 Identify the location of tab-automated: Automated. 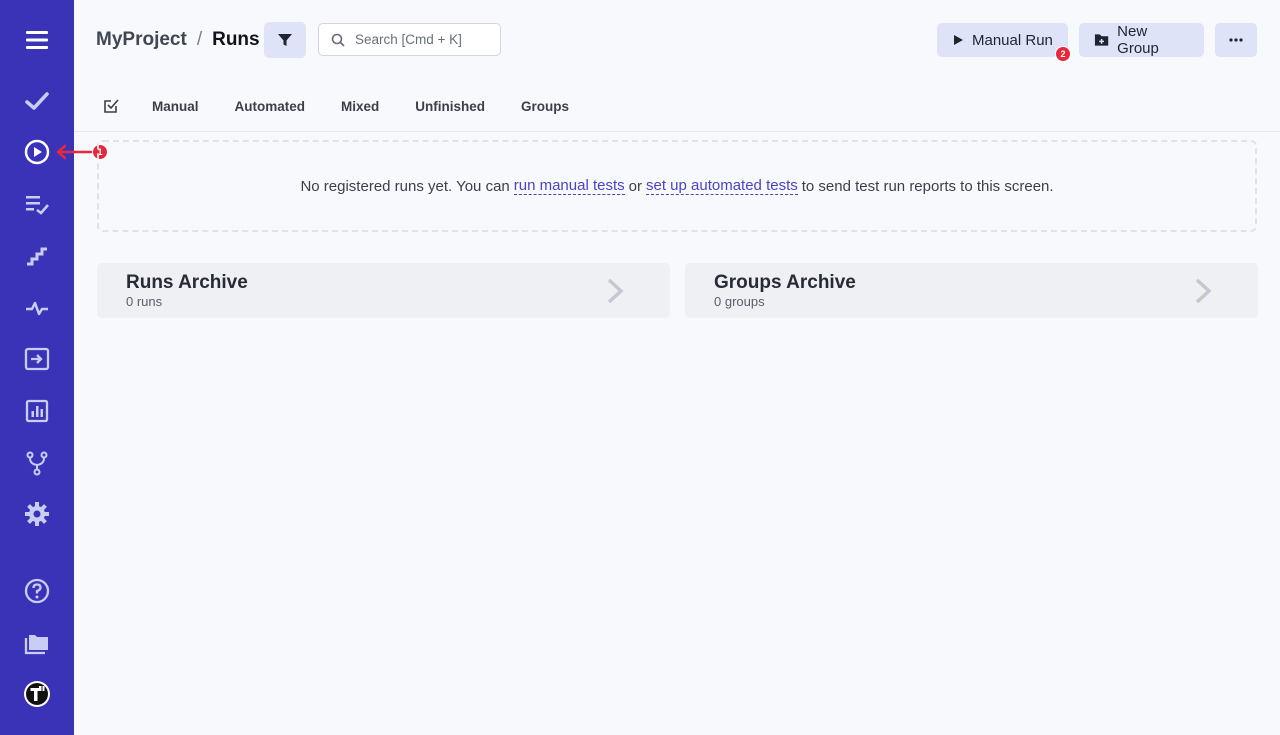
(270, 106).